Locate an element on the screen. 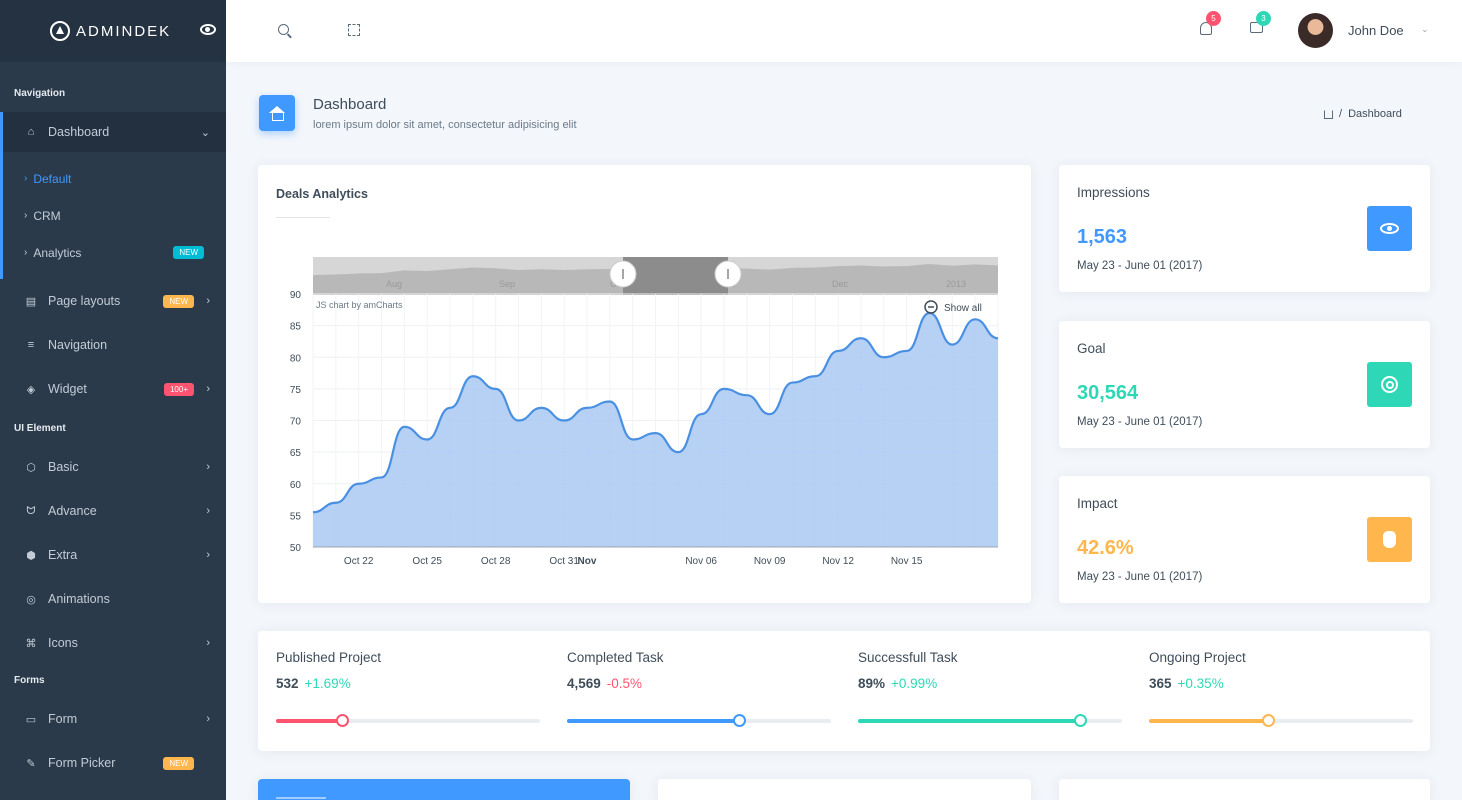 The height and width of the screenshot is (800, 1462). sidebar-item-page-layouts: ▤ Page layouts NEW › is located at coordinates (113, 301).